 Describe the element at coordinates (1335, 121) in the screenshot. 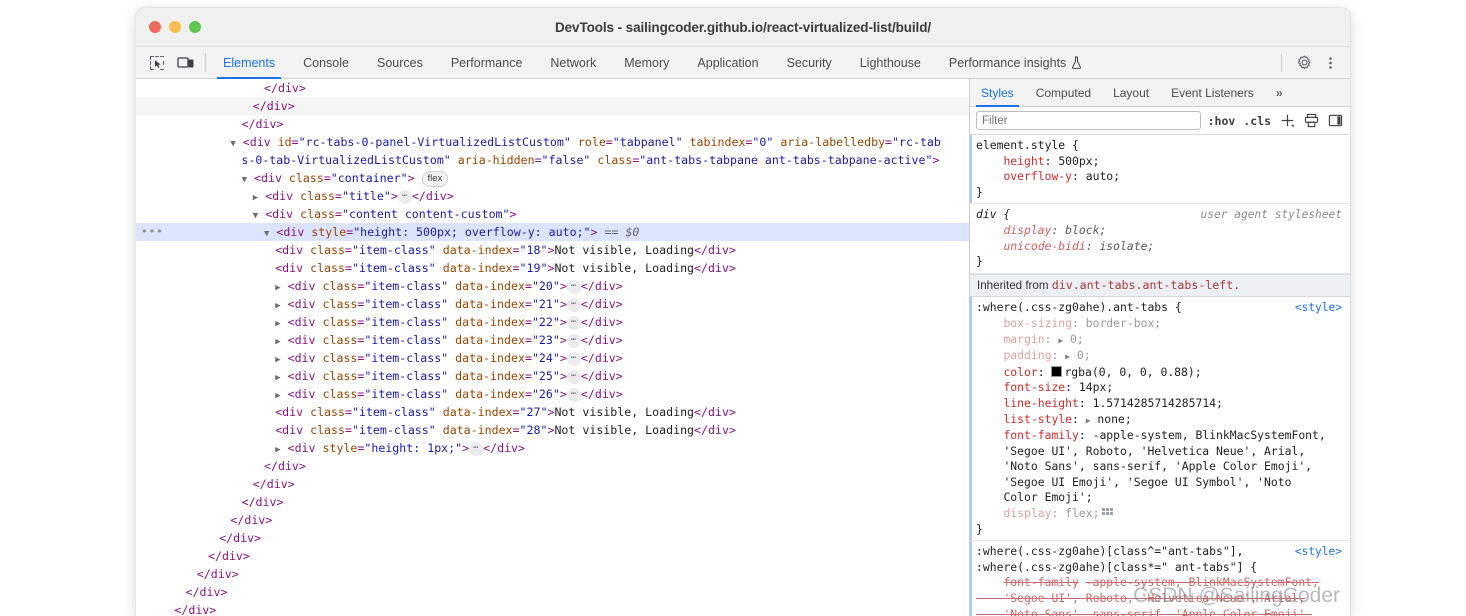

I see `toggle-sidebar-icon` at that location.